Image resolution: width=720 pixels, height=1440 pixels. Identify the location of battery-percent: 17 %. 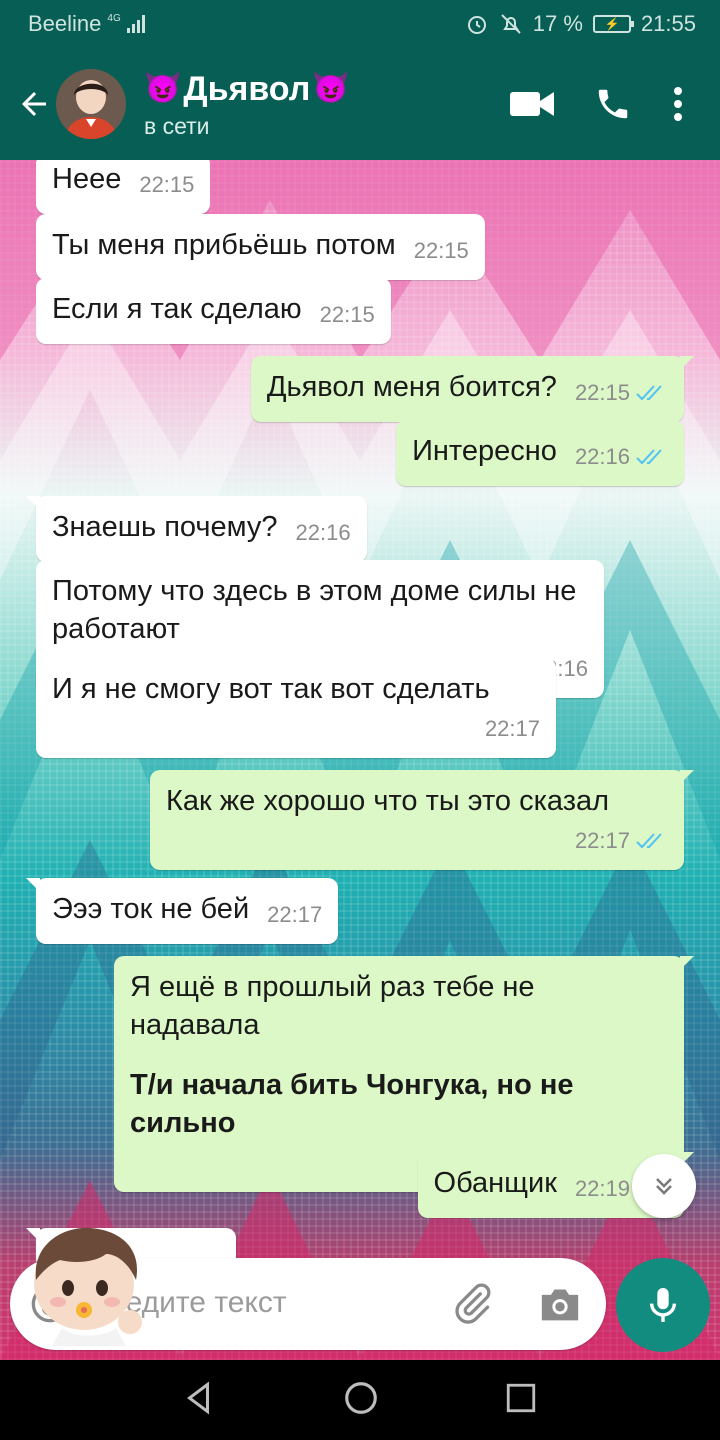
(557, 23).